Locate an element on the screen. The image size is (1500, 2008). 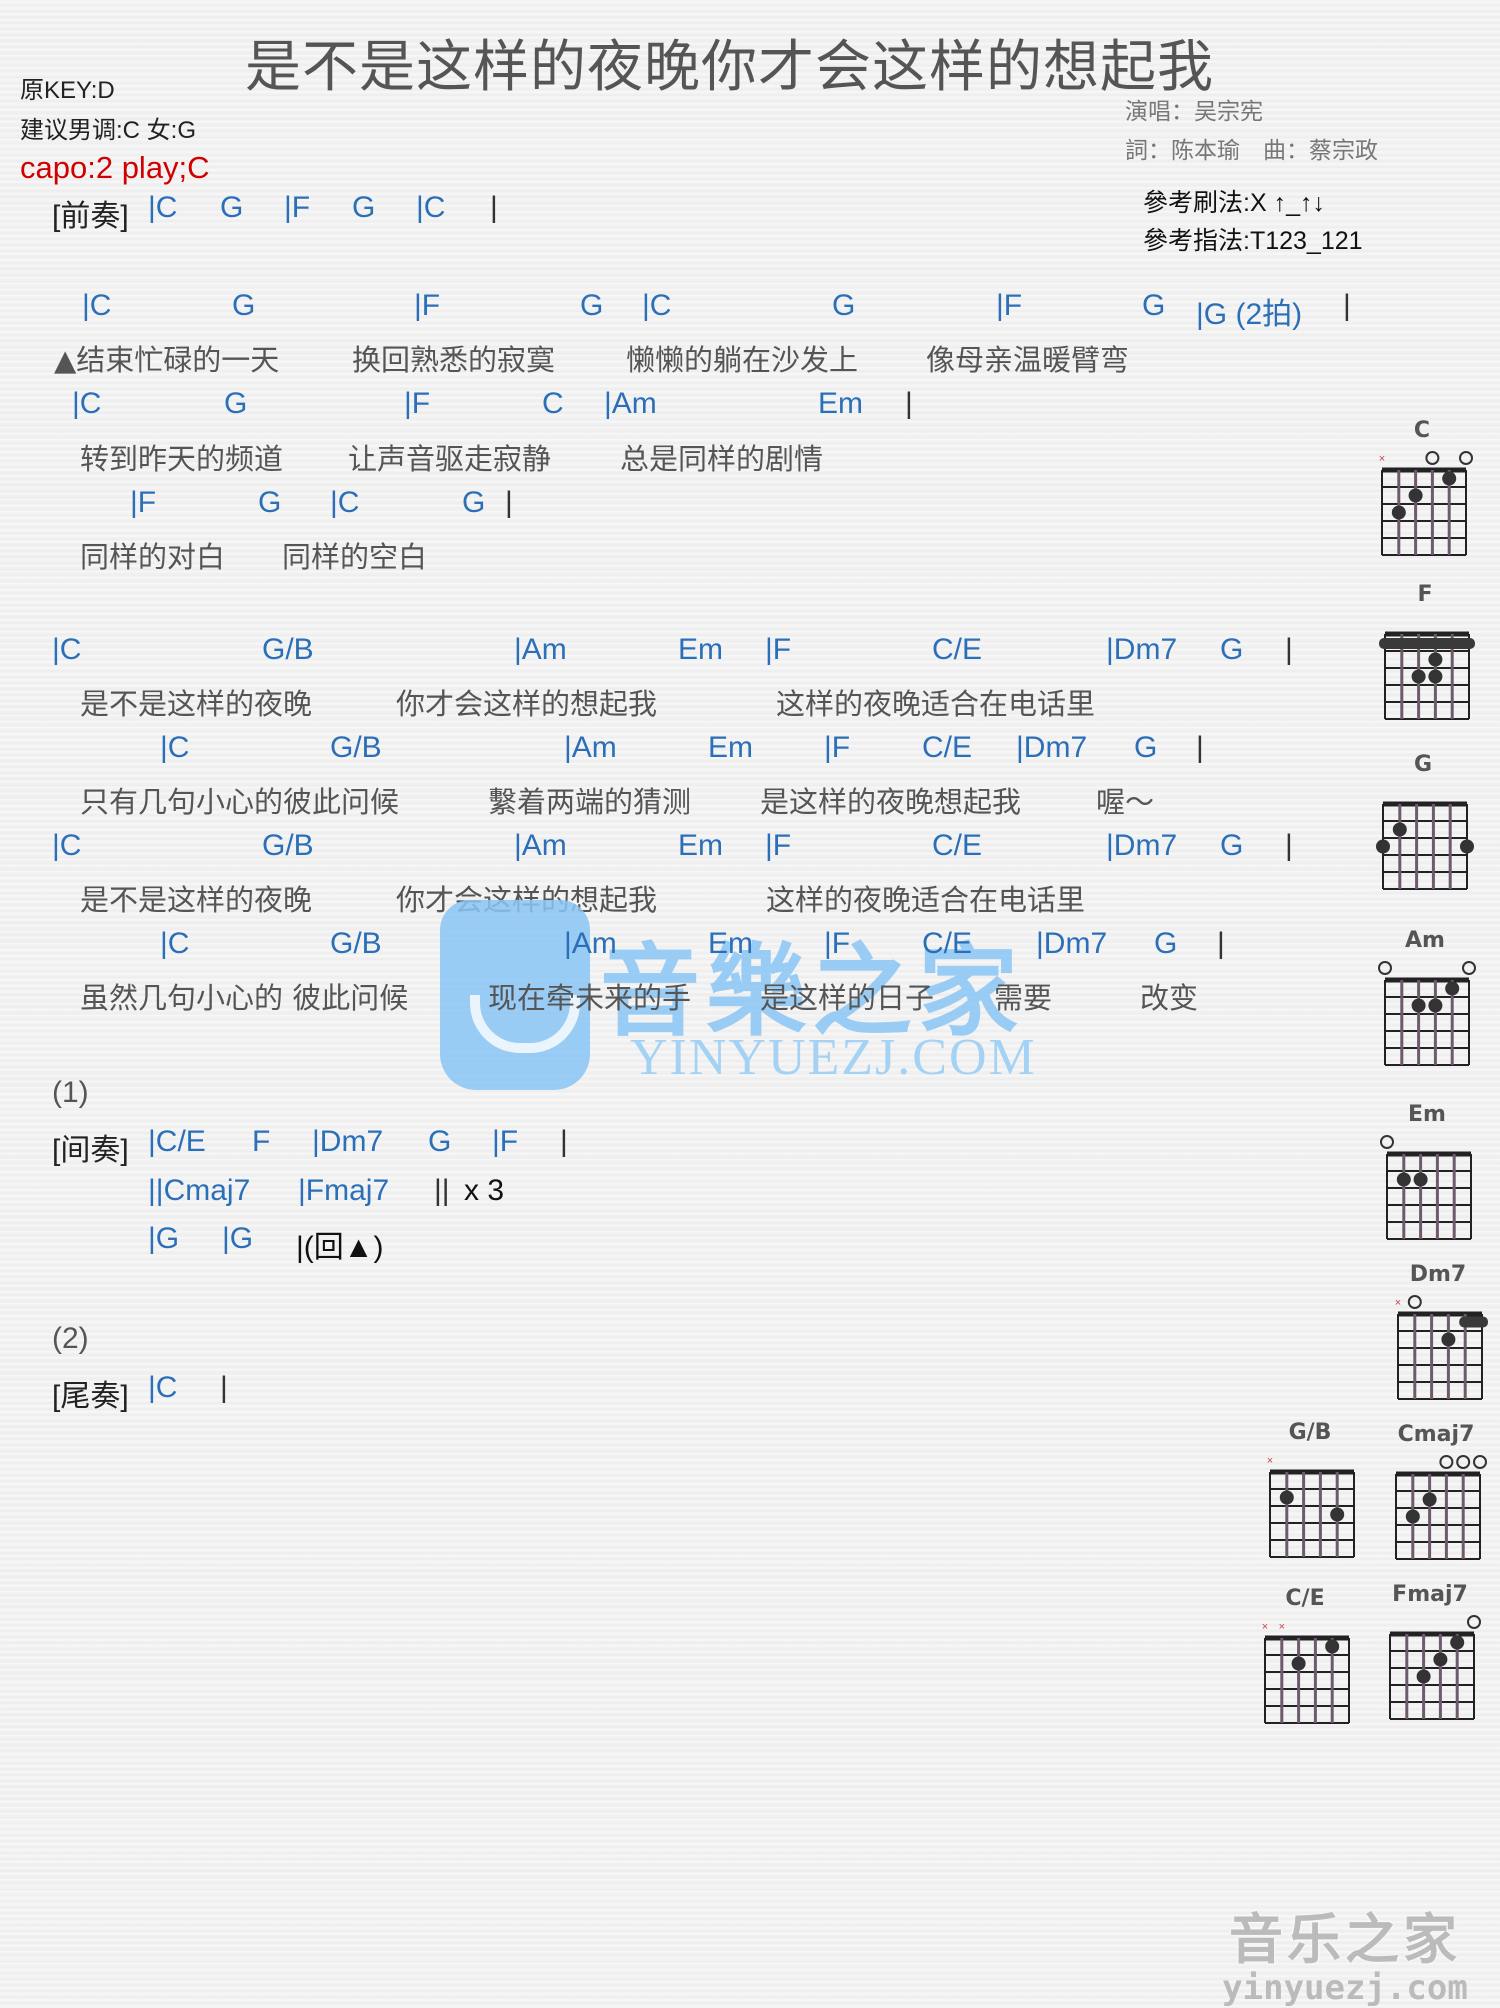
lyric-line: ▲结束忙碌的一天 换回熟悉的寂寞 懒懒的躺在沙发上 像母亲温暖臂弯 is located at coordinates (564, 357).